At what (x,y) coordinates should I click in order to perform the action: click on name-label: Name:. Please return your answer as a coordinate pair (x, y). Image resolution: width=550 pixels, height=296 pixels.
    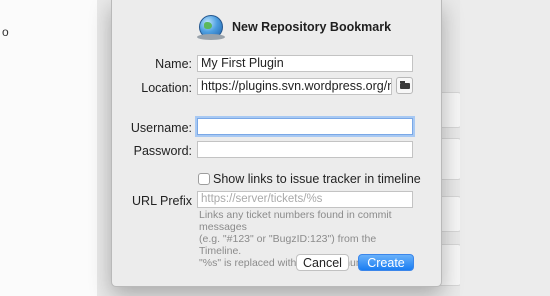
    Looking at the image, I should click on (173, 64).